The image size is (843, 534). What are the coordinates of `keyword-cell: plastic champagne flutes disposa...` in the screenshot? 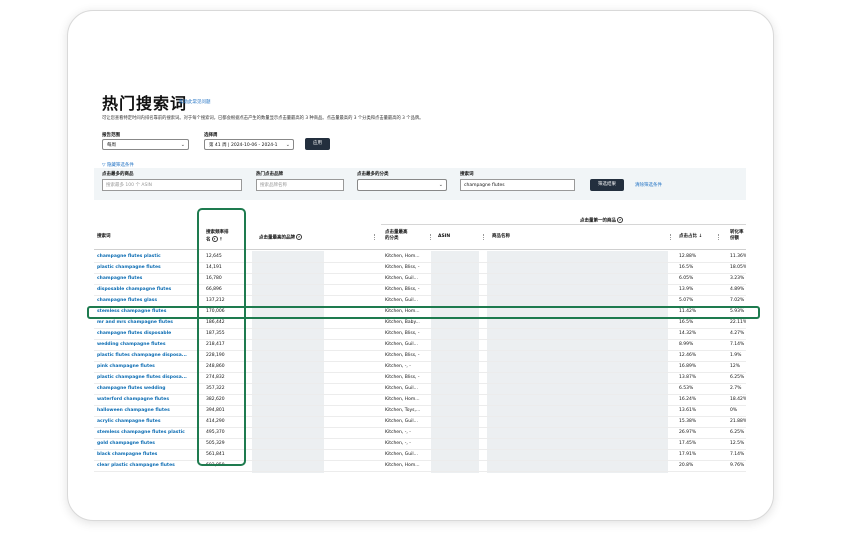 It's located at (147, 377).